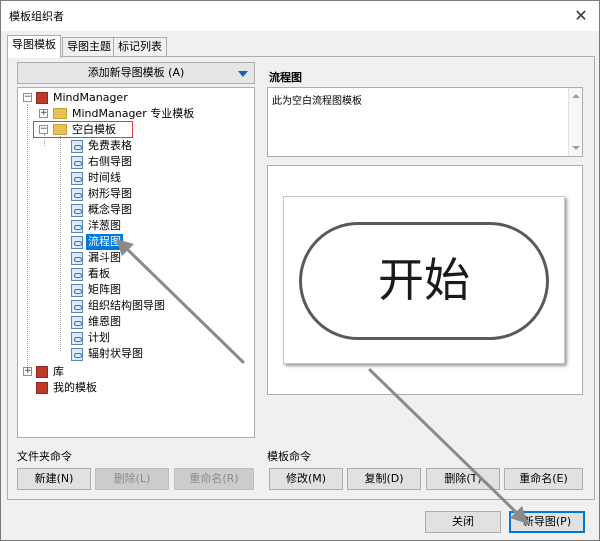 Image resolution: width=600 pixels, height=541 pixels. I want to click on tree-label: 我的模板, so click(75, 387).